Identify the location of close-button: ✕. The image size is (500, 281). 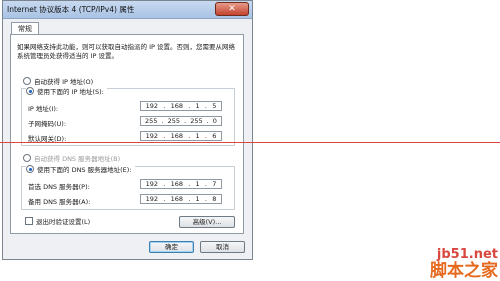
(232, 9).